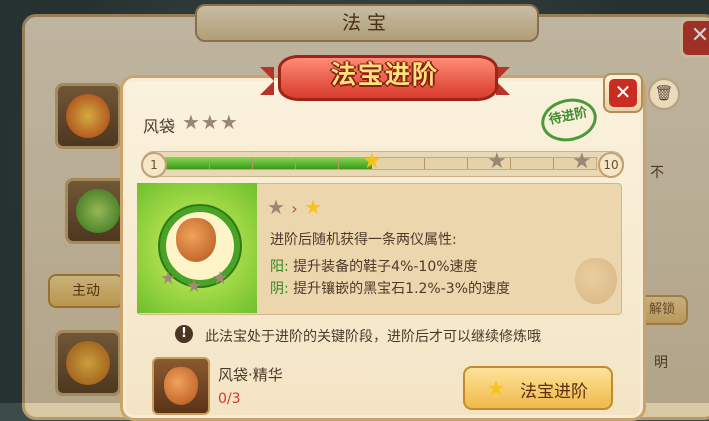  I want to click on dialog-title: 法宝进阶, so click(384, 74).